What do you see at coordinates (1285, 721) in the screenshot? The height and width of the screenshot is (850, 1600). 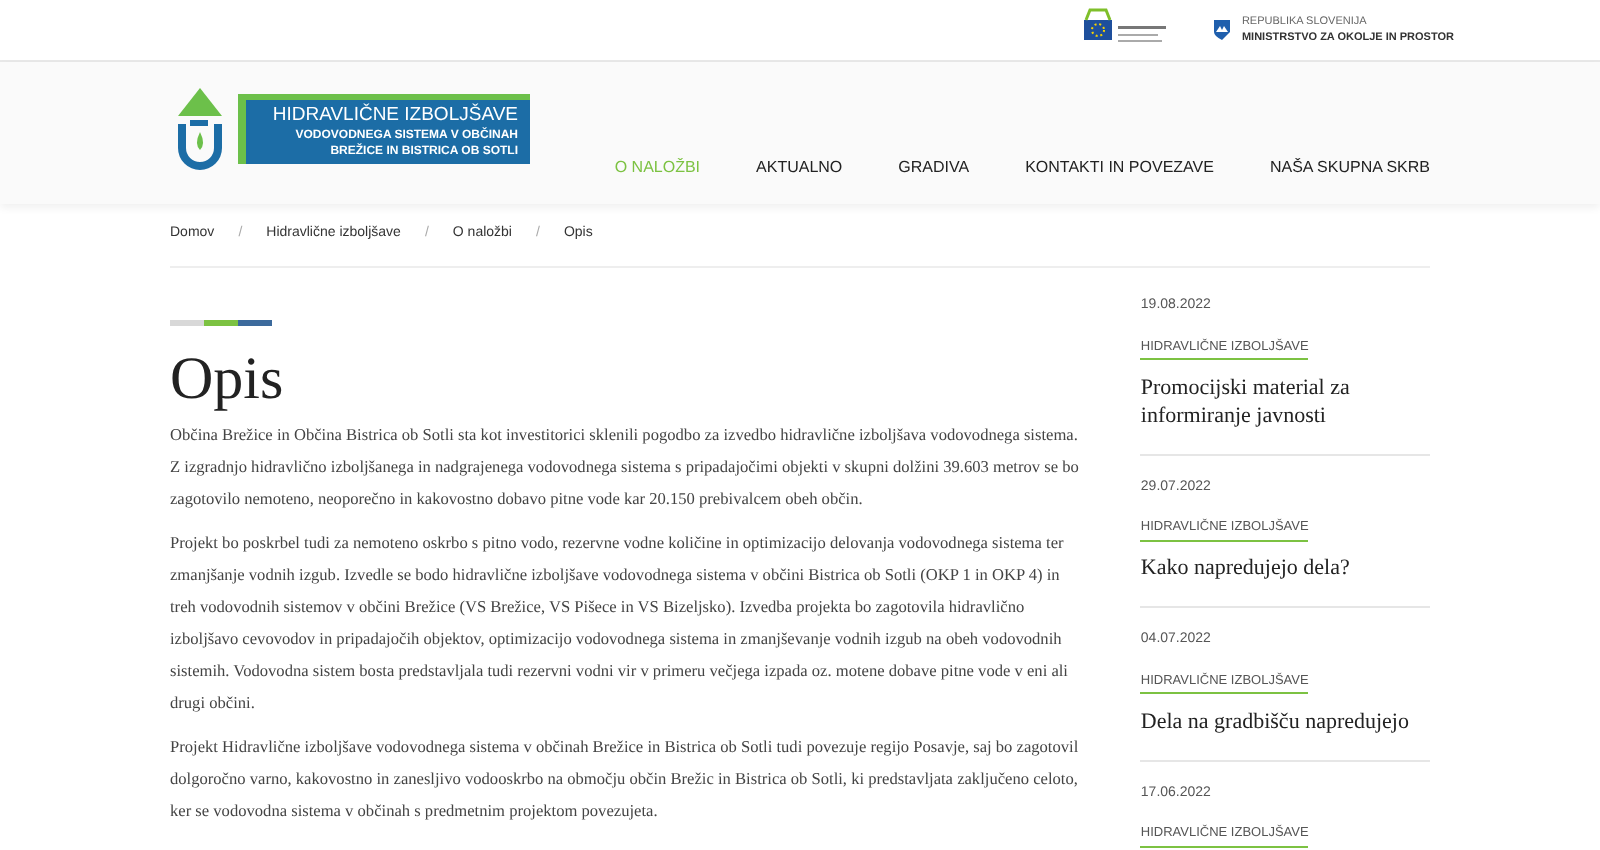 I see `news-title: Dela na gradbišču napredujejo` at bounding box center [1285, 721].